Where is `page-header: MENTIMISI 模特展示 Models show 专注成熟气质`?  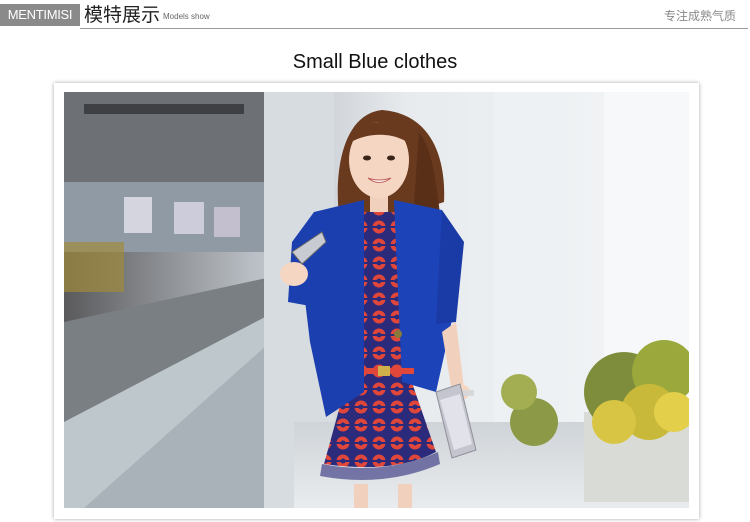
page-header: MENTIMISI 模特展示 Models show 专注成熟气质 is located at coordinates (375, 15).